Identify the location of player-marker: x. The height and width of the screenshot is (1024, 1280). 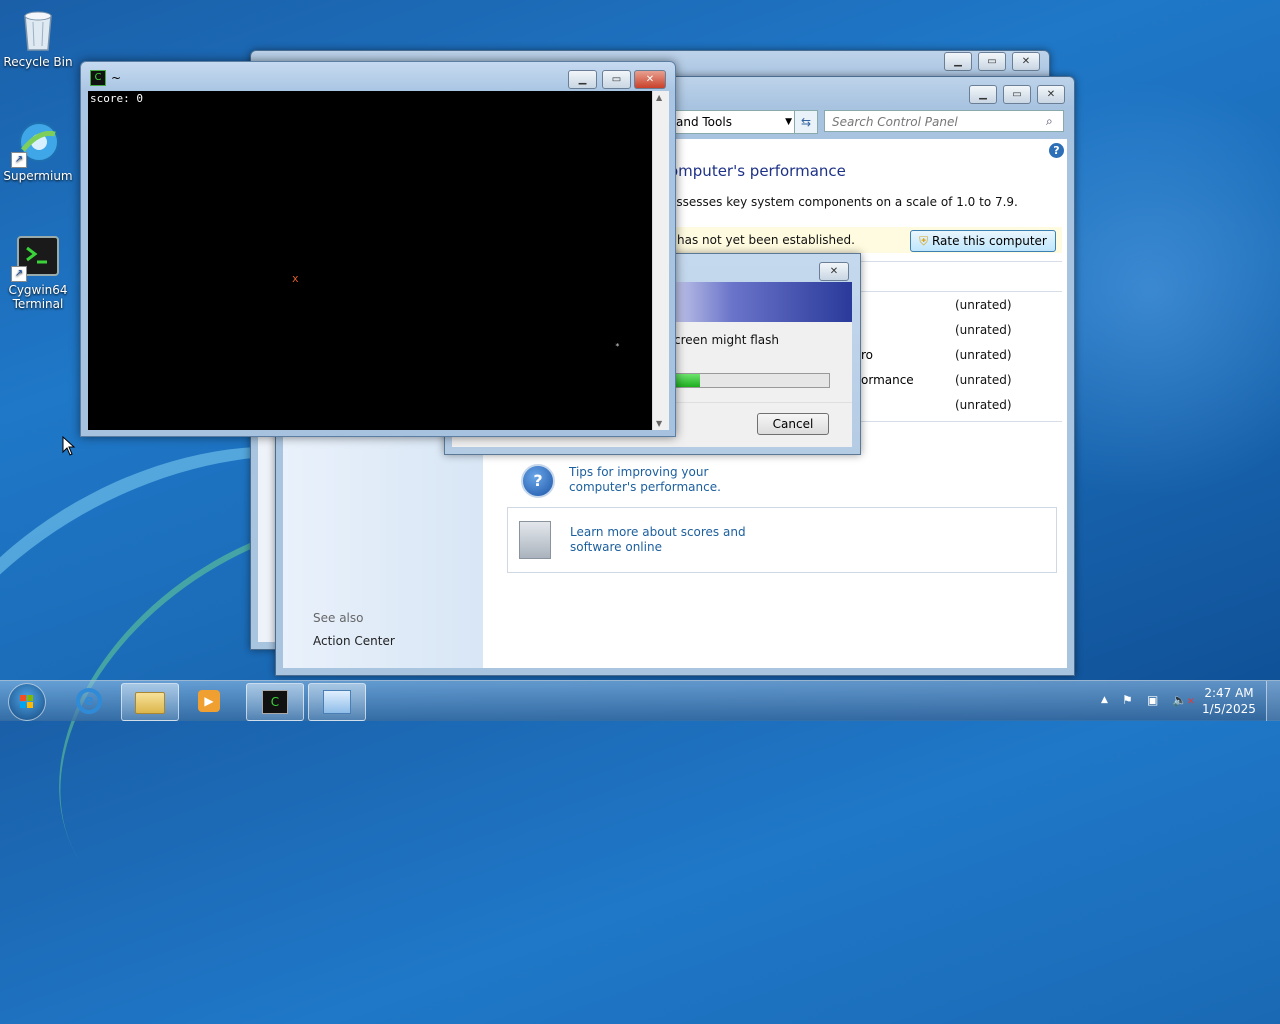
(295, 278).